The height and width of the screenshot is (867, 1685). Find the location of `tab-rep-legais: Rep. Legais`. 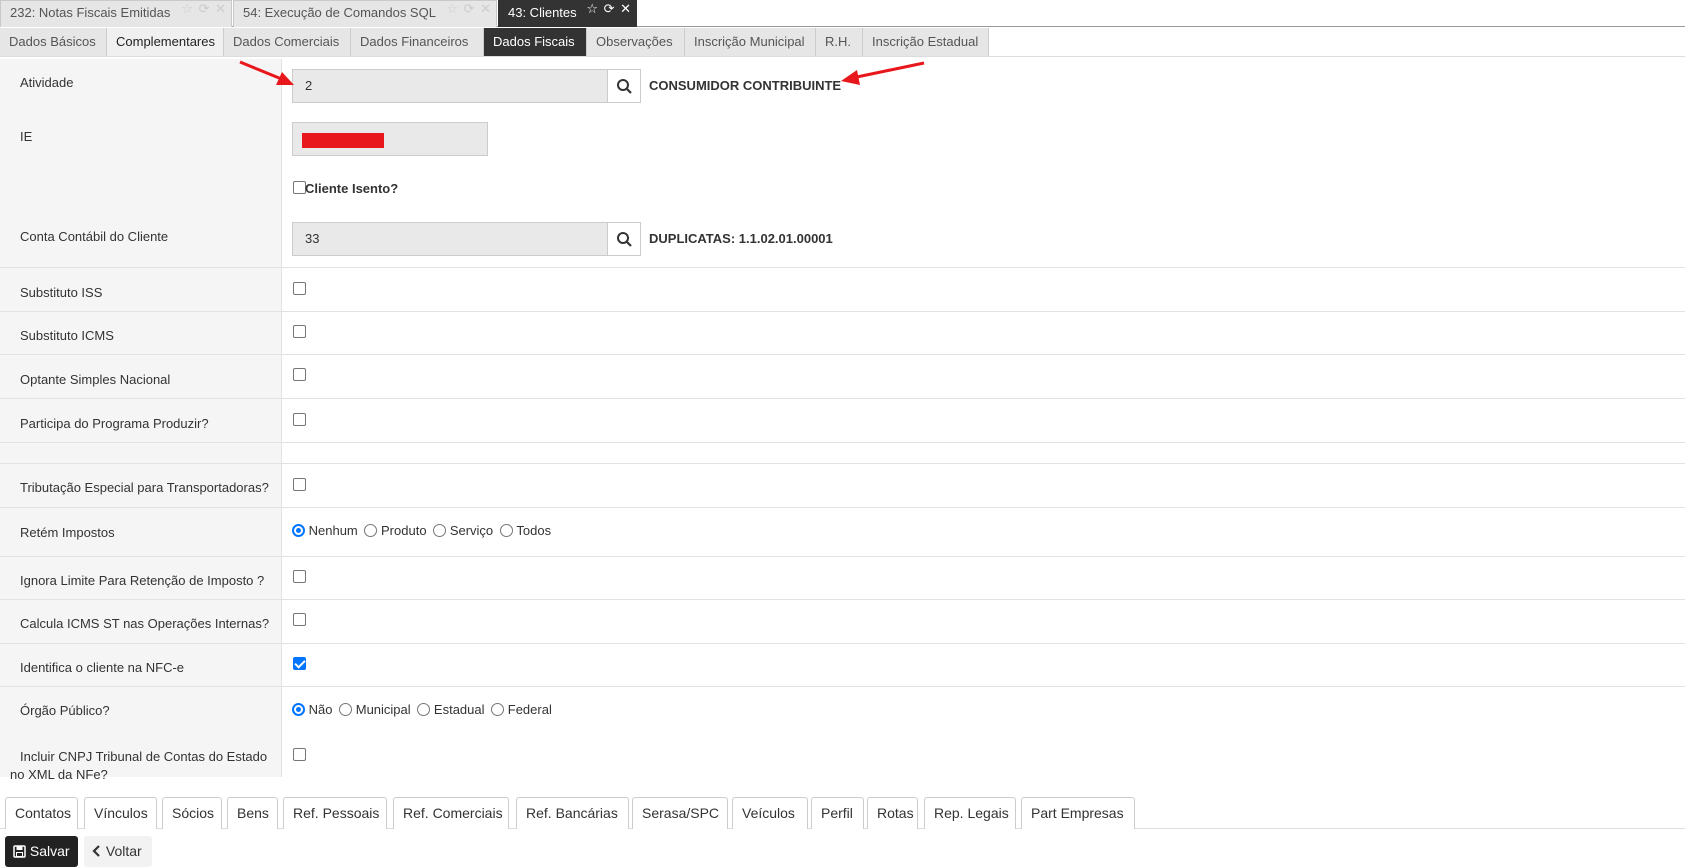

tab-rep-legais: Rep. Legais is located at coordinates (970, 813).